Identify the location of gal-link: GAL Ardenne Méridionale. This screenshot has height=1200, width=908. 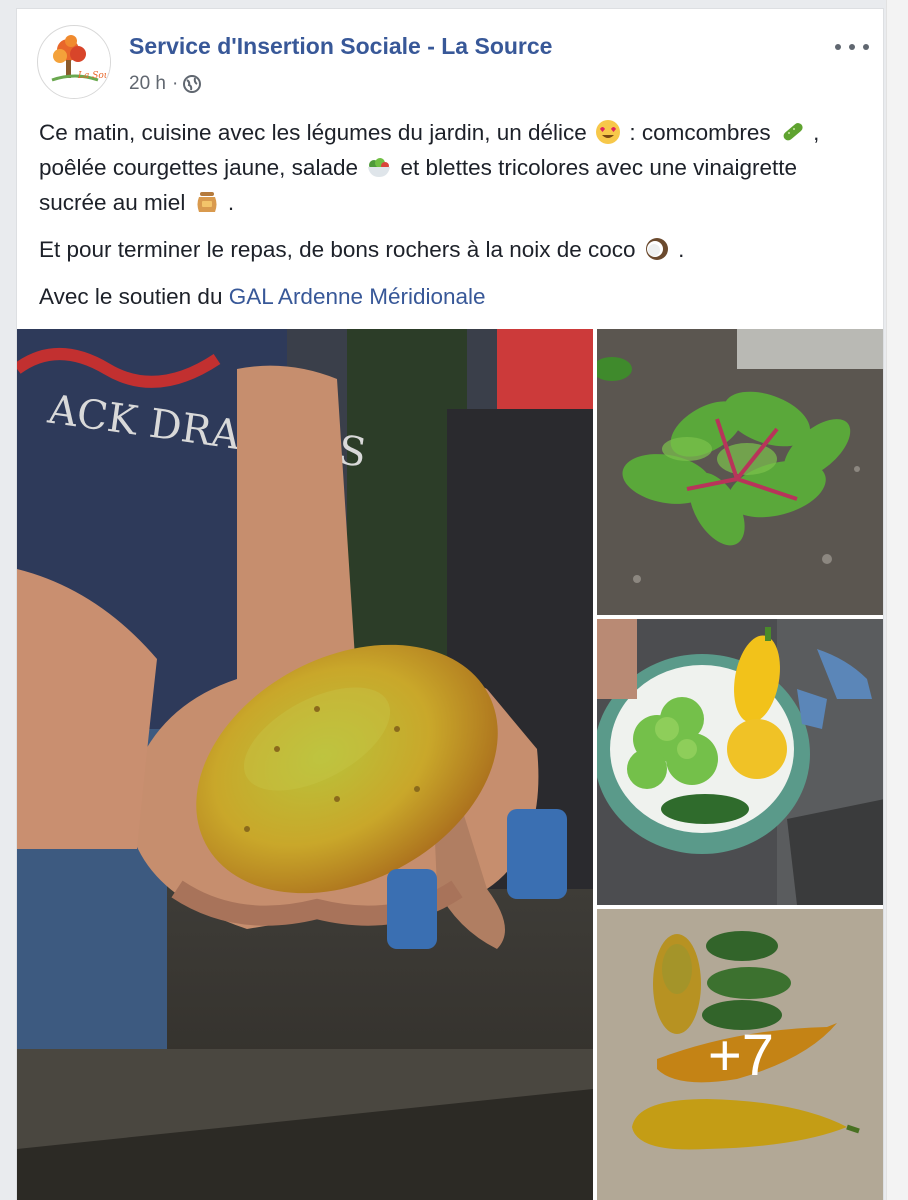
(357, 296).